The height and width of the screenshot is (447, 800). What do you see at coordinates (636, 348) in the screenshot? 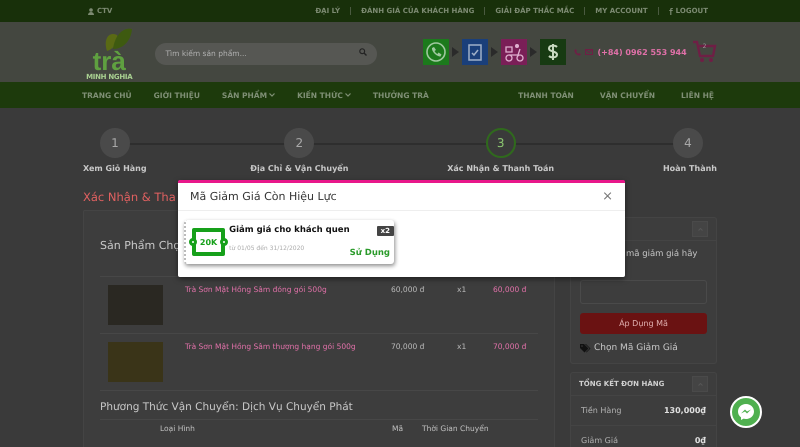
I see `choose-coupon-link: Chọn Mã Giảm Giá` at bounding box center [636, 348].